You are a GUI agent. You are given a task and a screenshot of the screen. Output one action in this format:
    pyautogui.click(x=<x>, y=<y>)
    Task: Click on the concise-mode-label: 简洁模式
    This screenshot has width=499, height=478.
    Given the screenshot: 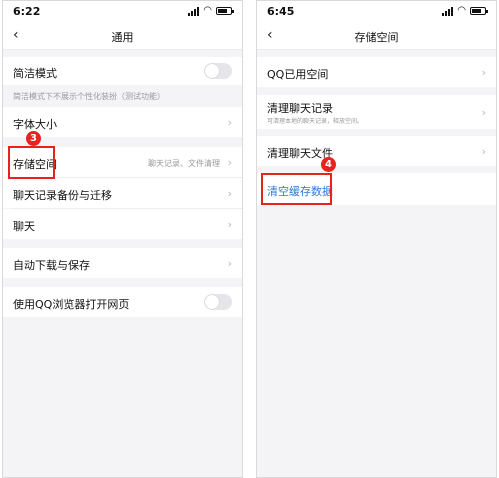 What is the action you would take?
    pyautogui.click(x=35, y=73)
    